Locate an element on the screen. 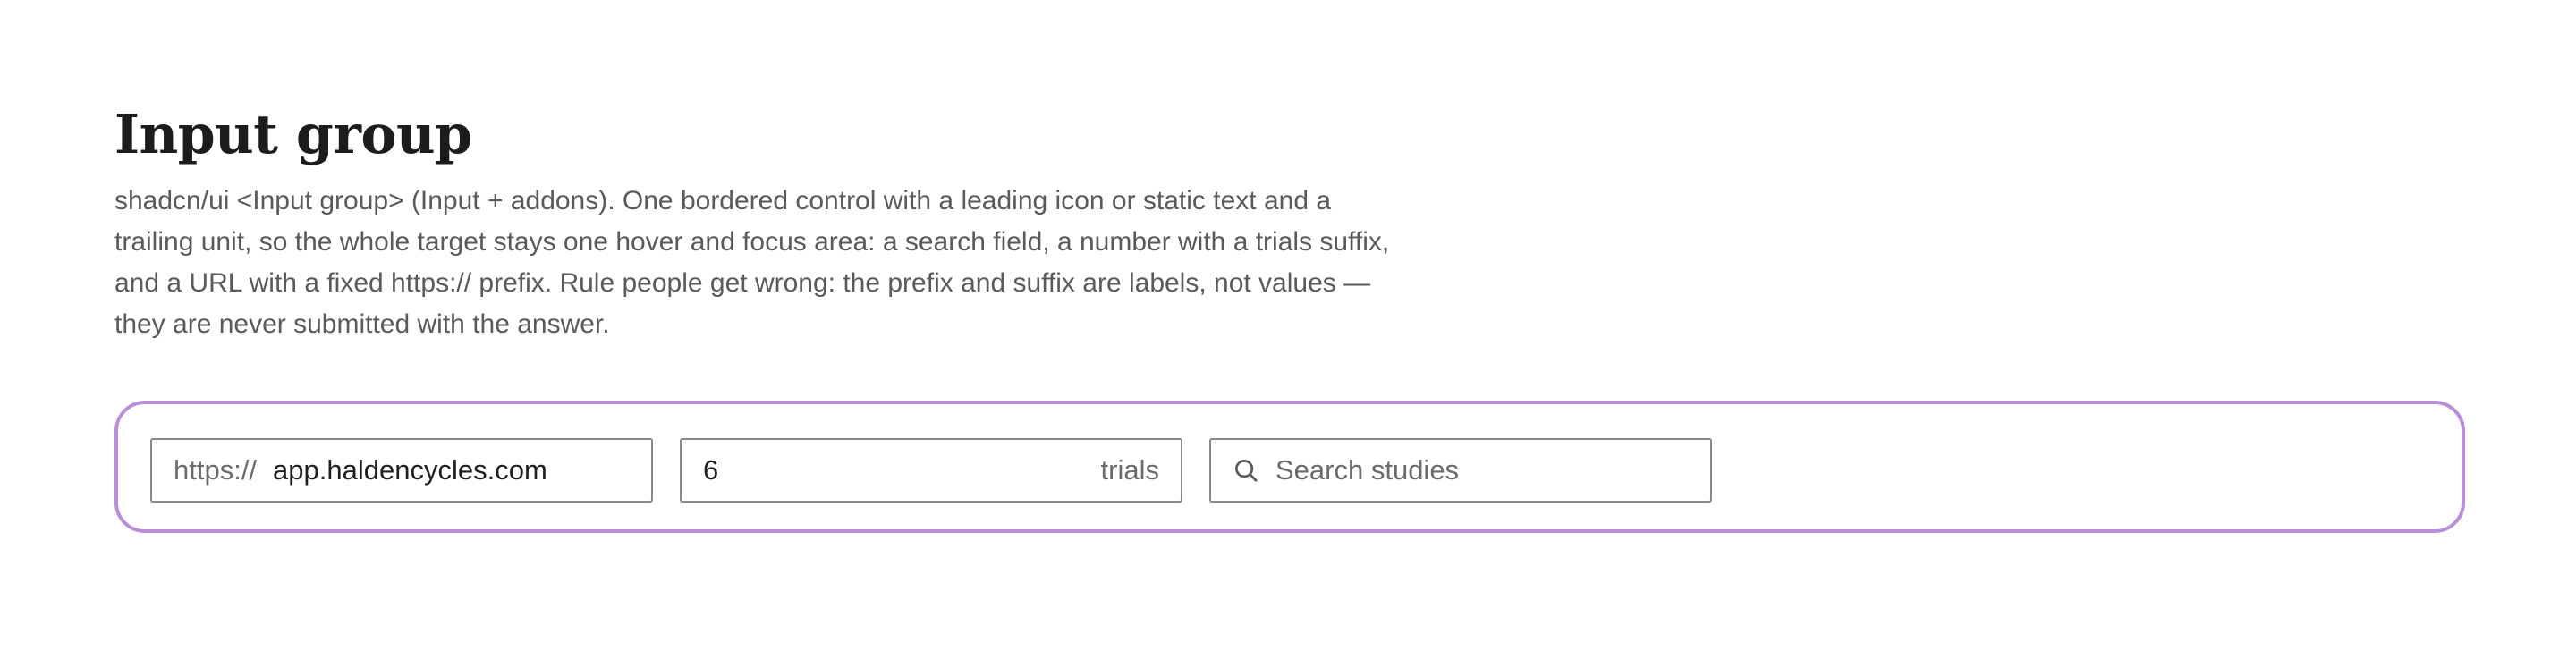 Image resolution: width=2576 pixels, height=651 pixels. trials-input-group: trials is located at coordinates (931, 470).